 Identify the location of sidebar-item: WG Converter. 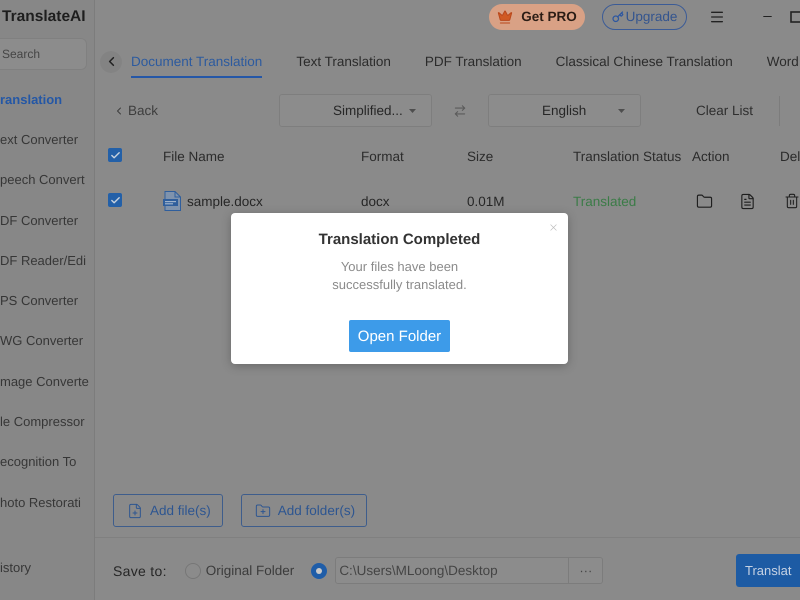
(47, 341).